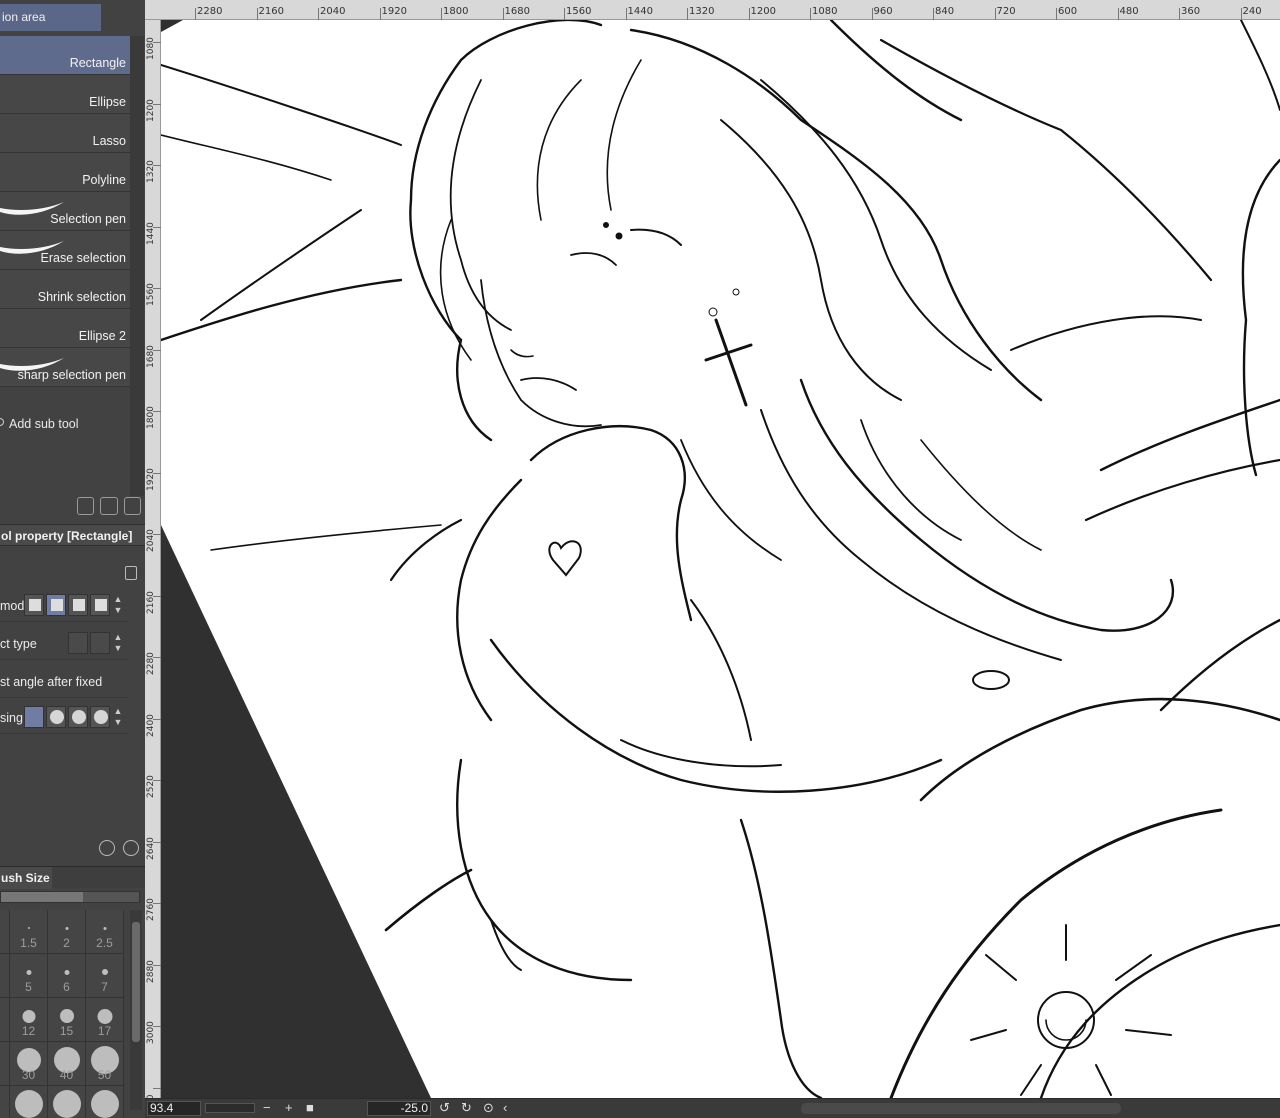  What do you see at coordinates (961, 1108) in the screenshot?
I see `horizontal-scrollbar` at bounding box center [961, 1108].